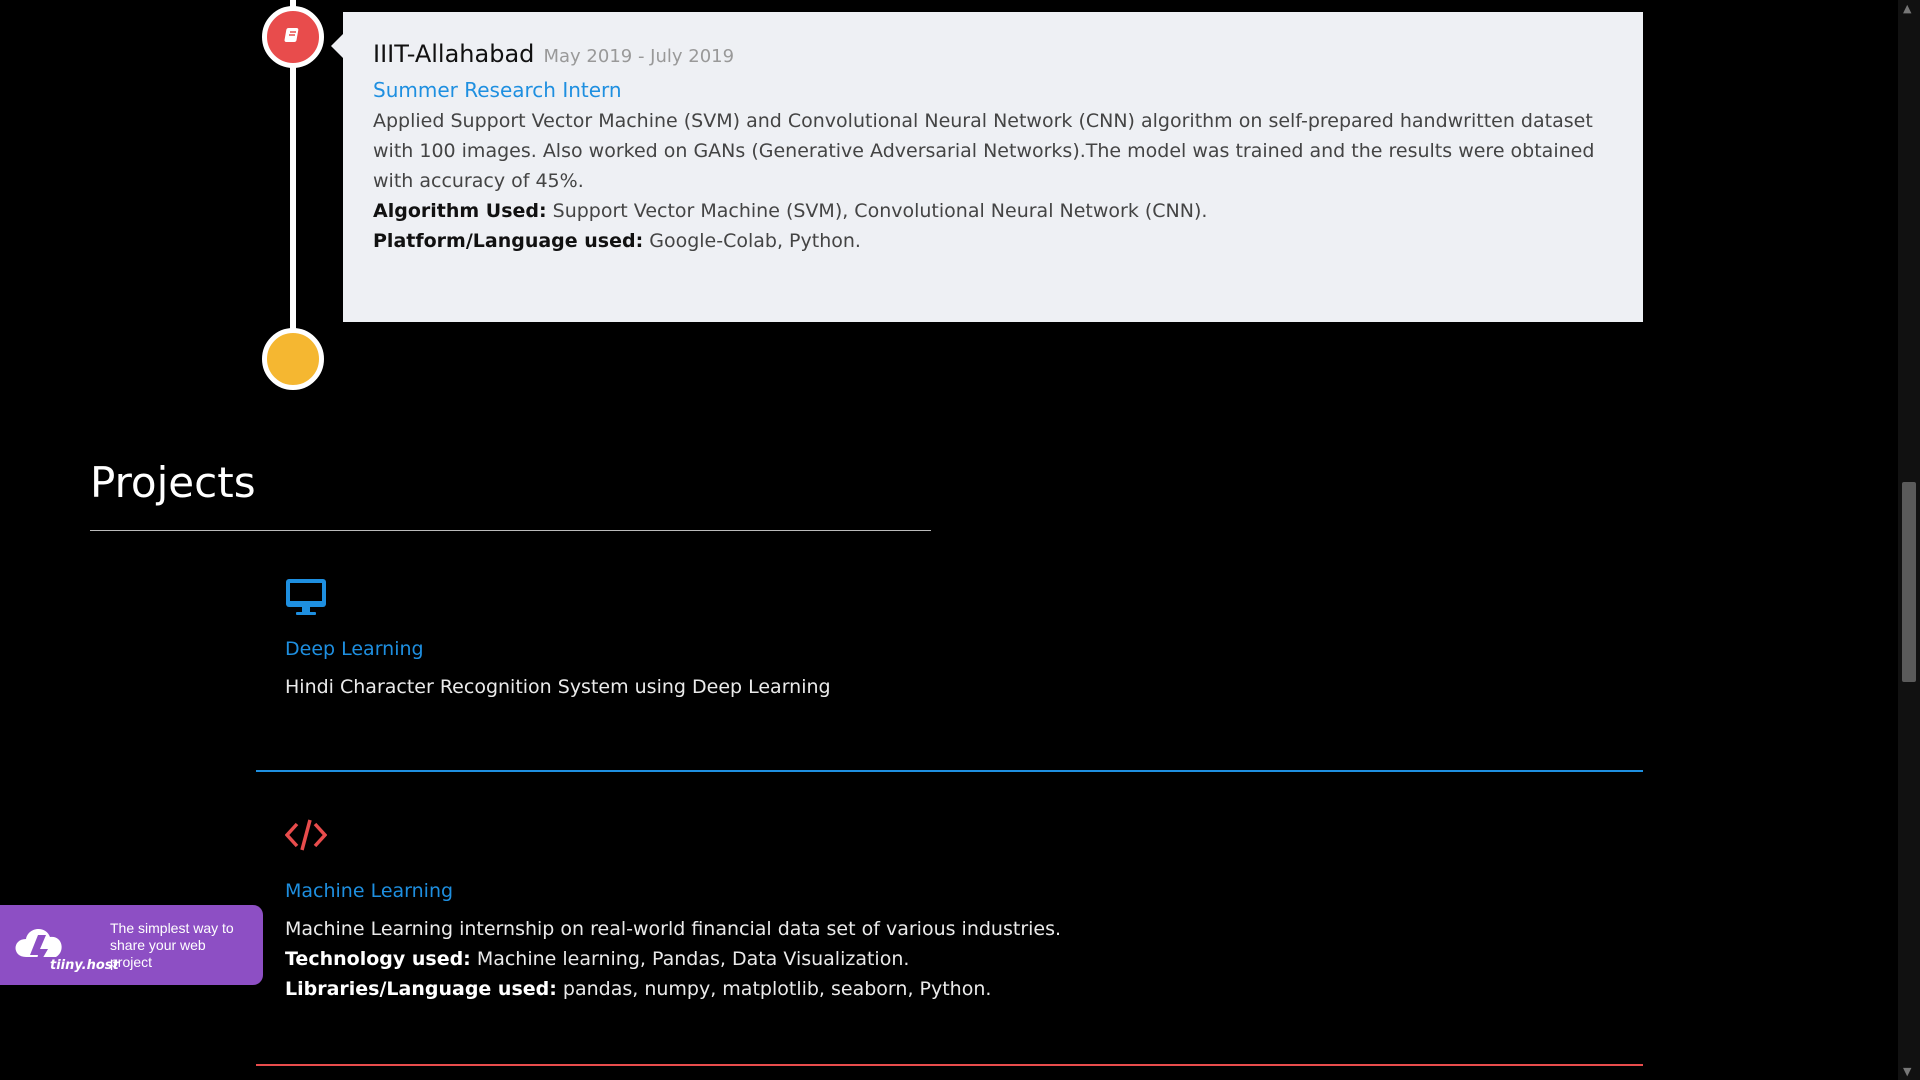 This screenshot has width=1920, height=1080. I want to click on tiiny-host-logo: tiiny.host, so click(59, 945).